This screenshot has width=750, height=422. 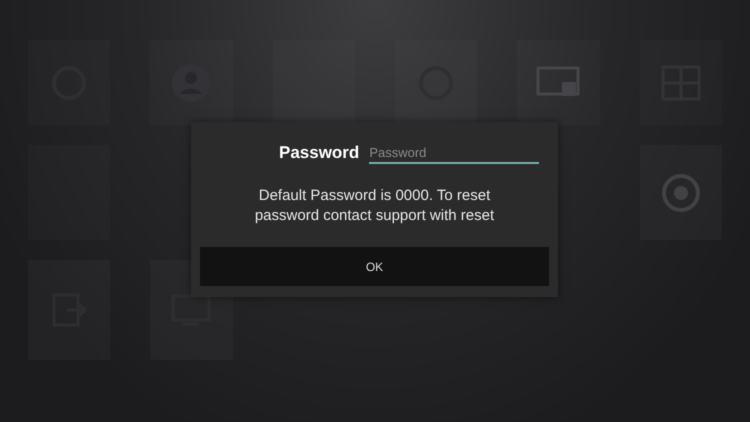 What do you see at coordinates (375, 206) in the screenshot?
I see `message-text: Default Password is 0000. To reset password contact support with reset` at bounding box center [375, 206].